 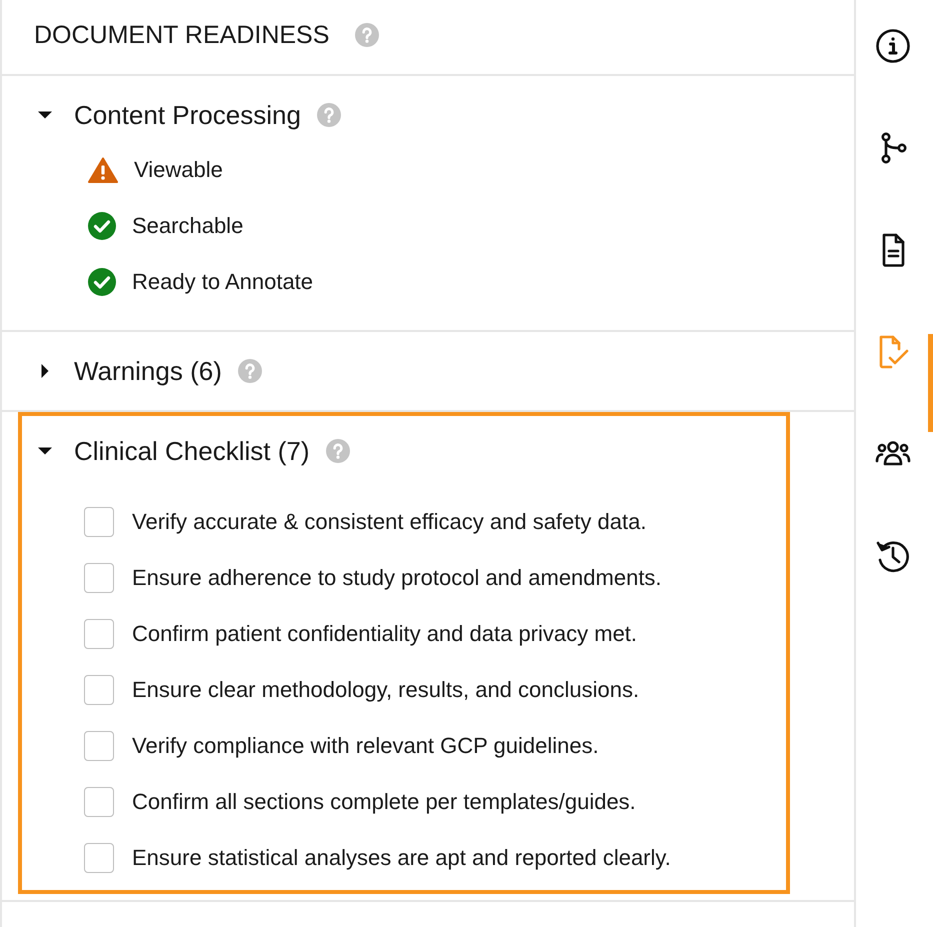 What do you see at coordinates (401, 858) in the screenshot?
I see `checklist-item-label: Ensure statistical analyses are apt and reported clearly.` at bounding box center [401, 858].